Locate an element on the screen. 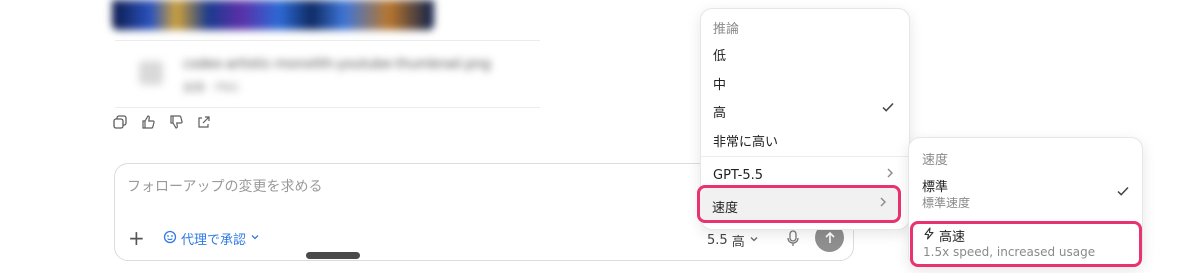 The height and width of the screenshot is (273, 1189). attachment-meta: 画像 · PNG is located at coordinates (211, 87).